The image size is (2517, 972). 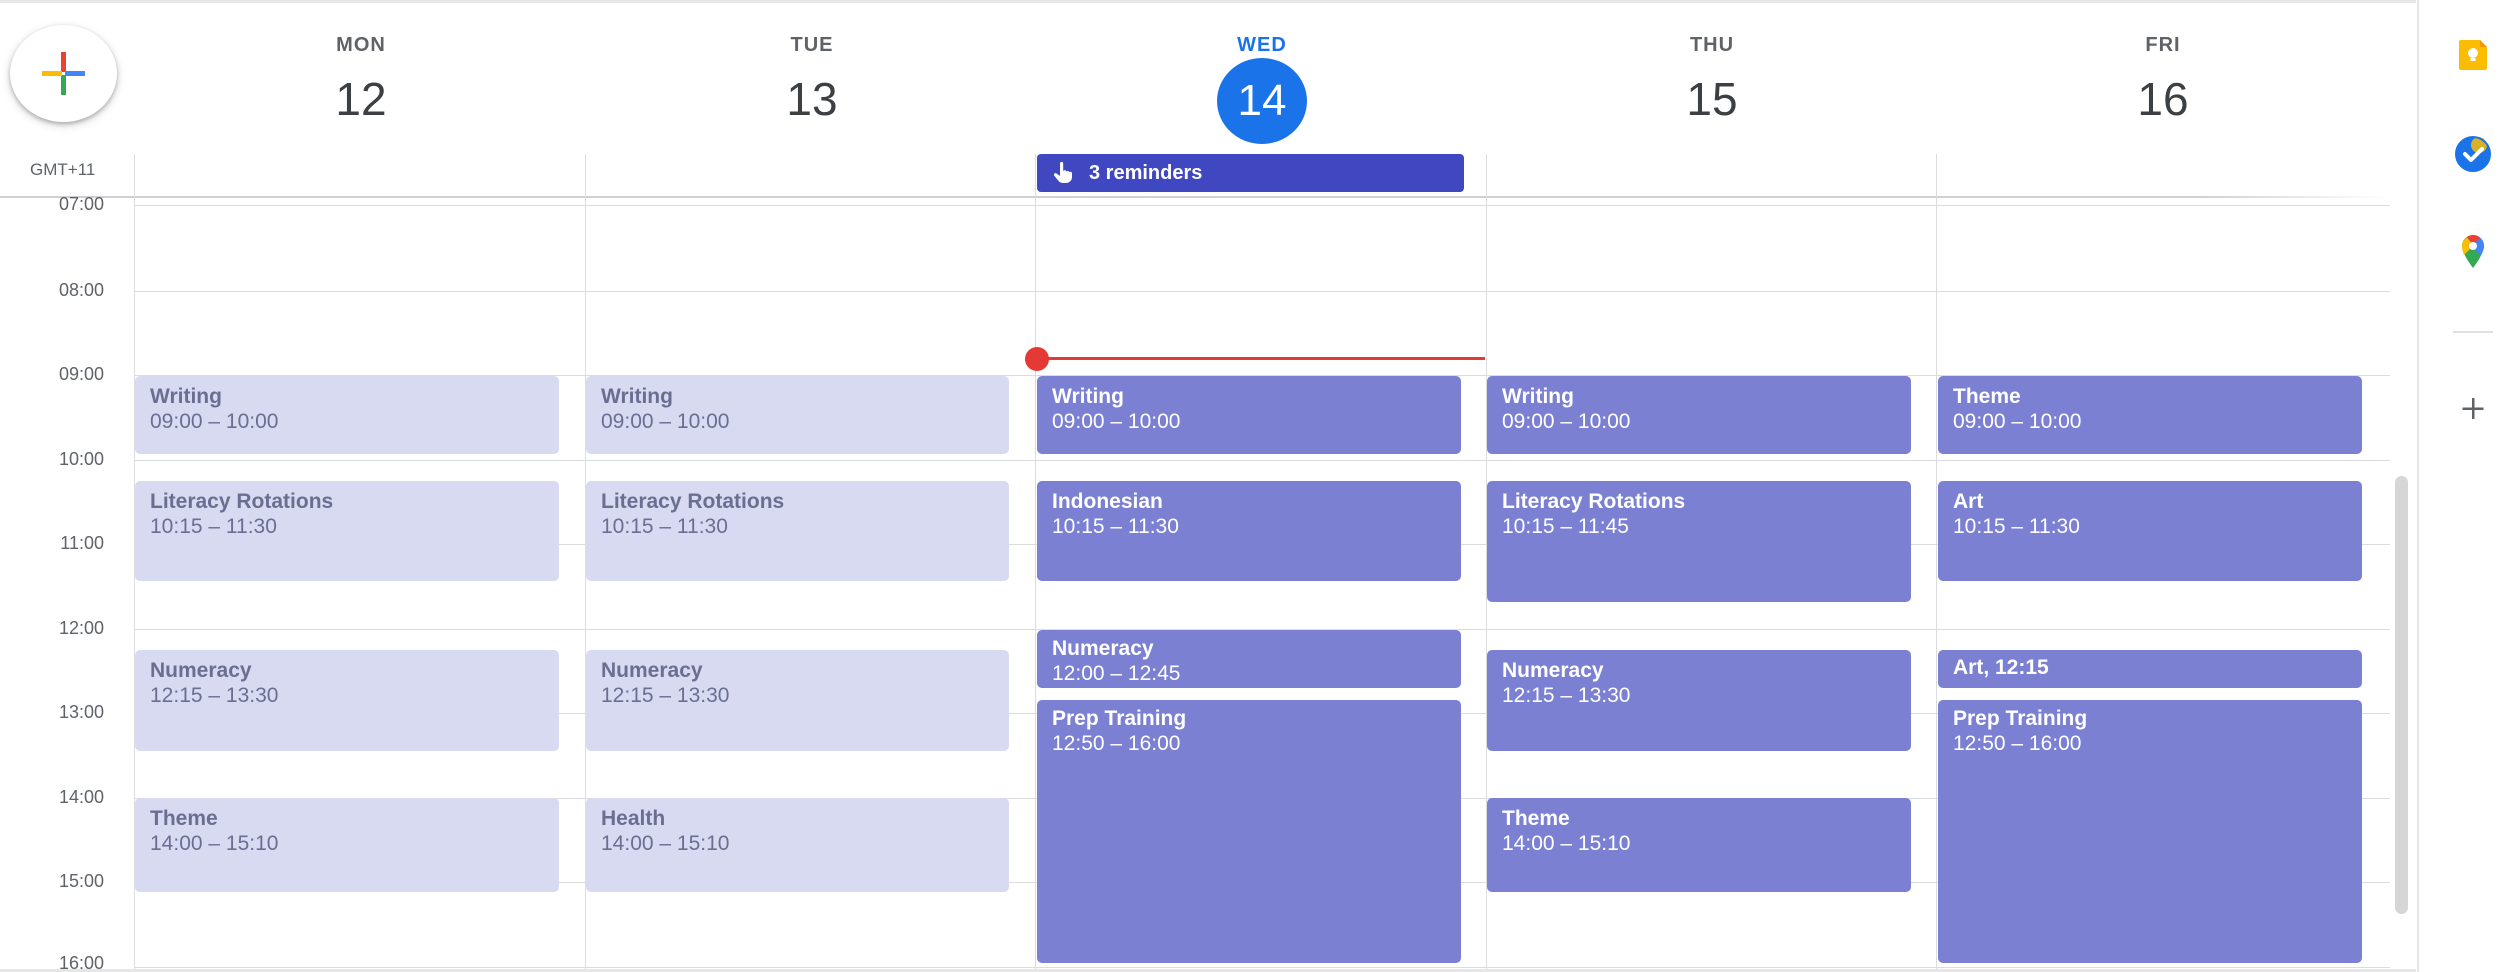 I want to click on side-panel-separator, so click(x=2473, y=332).